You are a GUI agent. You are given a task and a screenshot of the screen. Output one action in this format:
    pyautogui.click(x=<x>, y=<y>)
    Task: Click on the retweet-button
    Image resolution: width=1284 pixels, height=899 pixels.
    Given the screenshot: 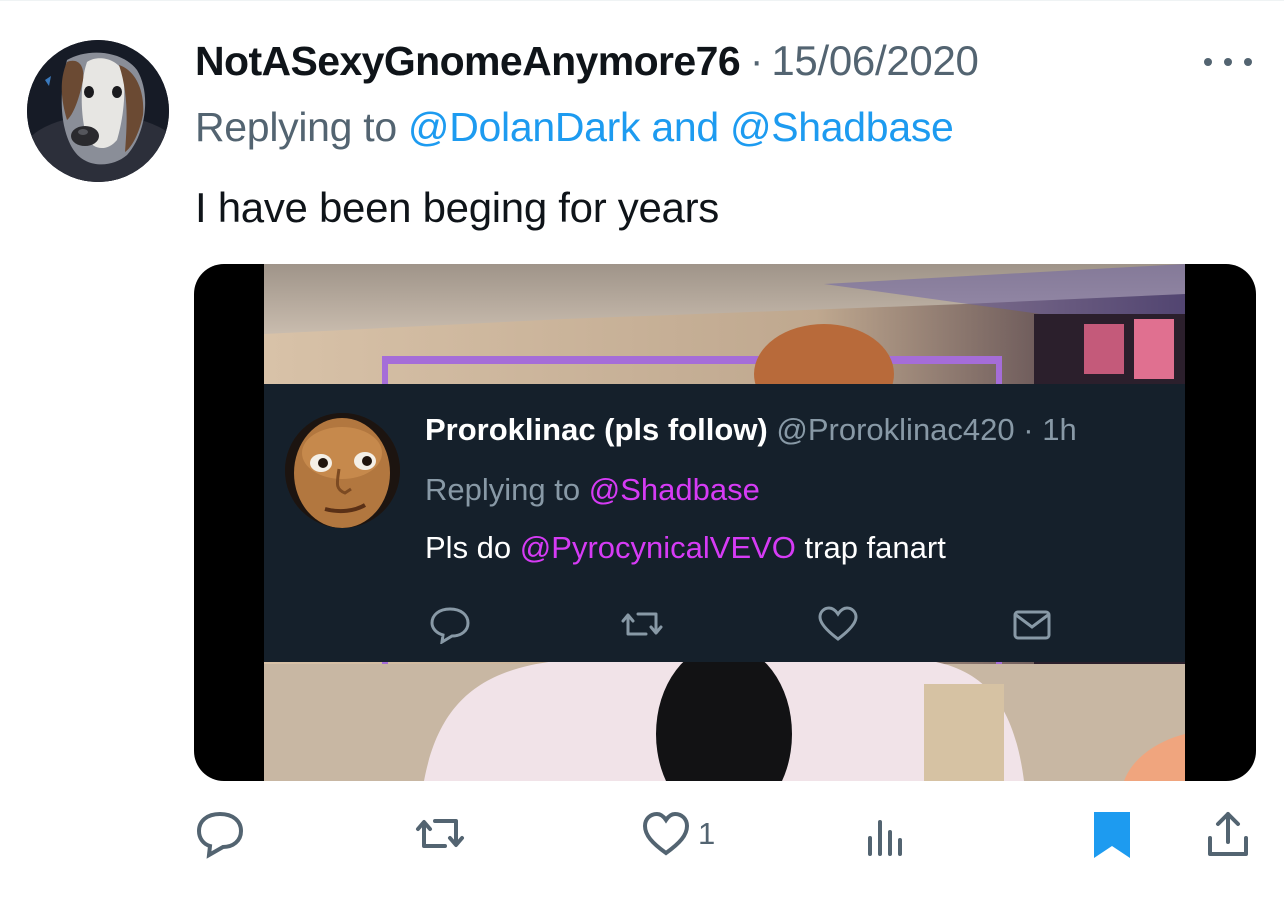 What is the action you would take?
    pyautogui.click(x=440, y=834)
    